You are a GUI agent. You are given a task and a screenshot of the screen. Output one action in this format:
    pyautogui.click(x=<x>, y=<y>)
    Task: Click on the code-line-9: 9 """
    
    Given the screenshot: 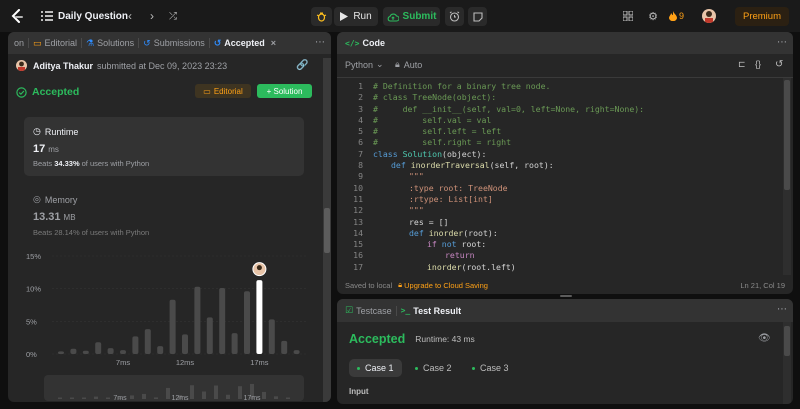 What is the action you would take?
    pyautogui.click(x=391, y=176)
    